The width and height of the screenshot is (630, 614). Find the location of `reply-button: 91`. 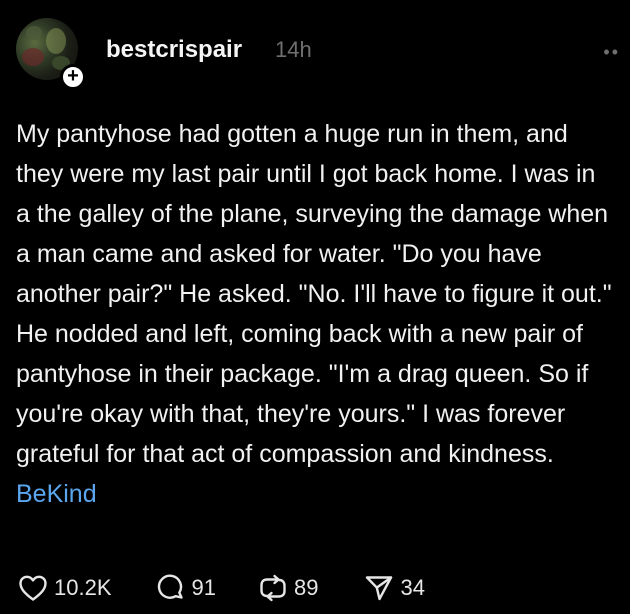

reply-button: 91 is located at coordinates (186, 588).